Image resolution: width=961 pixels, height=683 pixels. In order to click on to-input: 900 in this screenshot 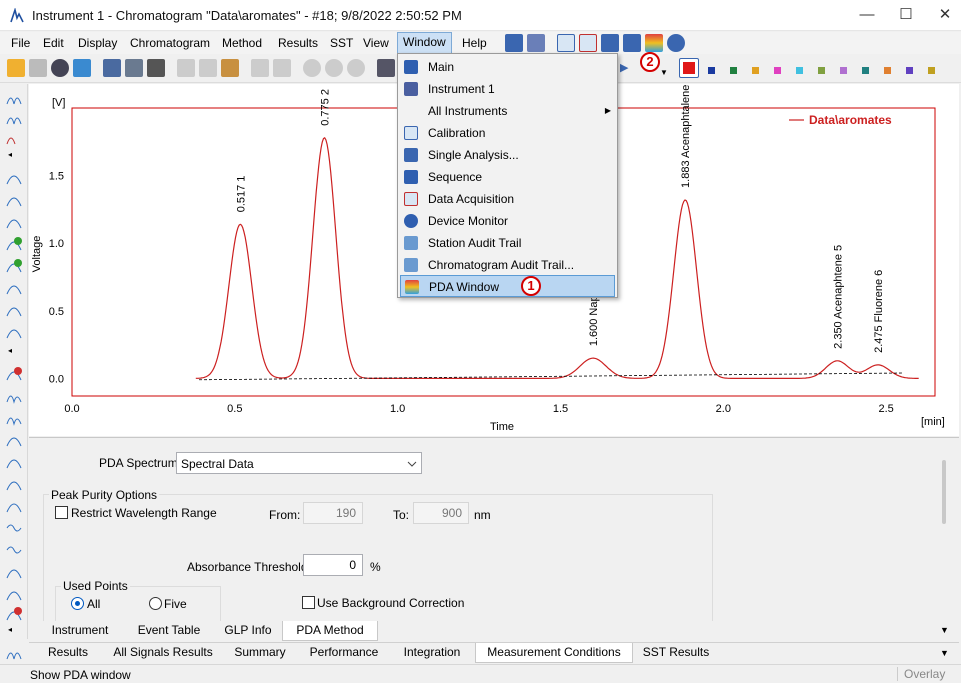, I will do `click(441, 513)`.